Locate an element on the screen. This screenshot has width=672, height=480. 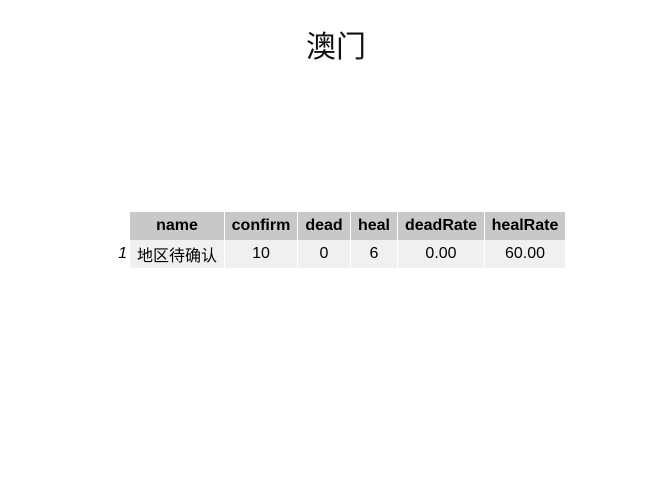
page-title: 澳门 is located at coordinates (336, 47).